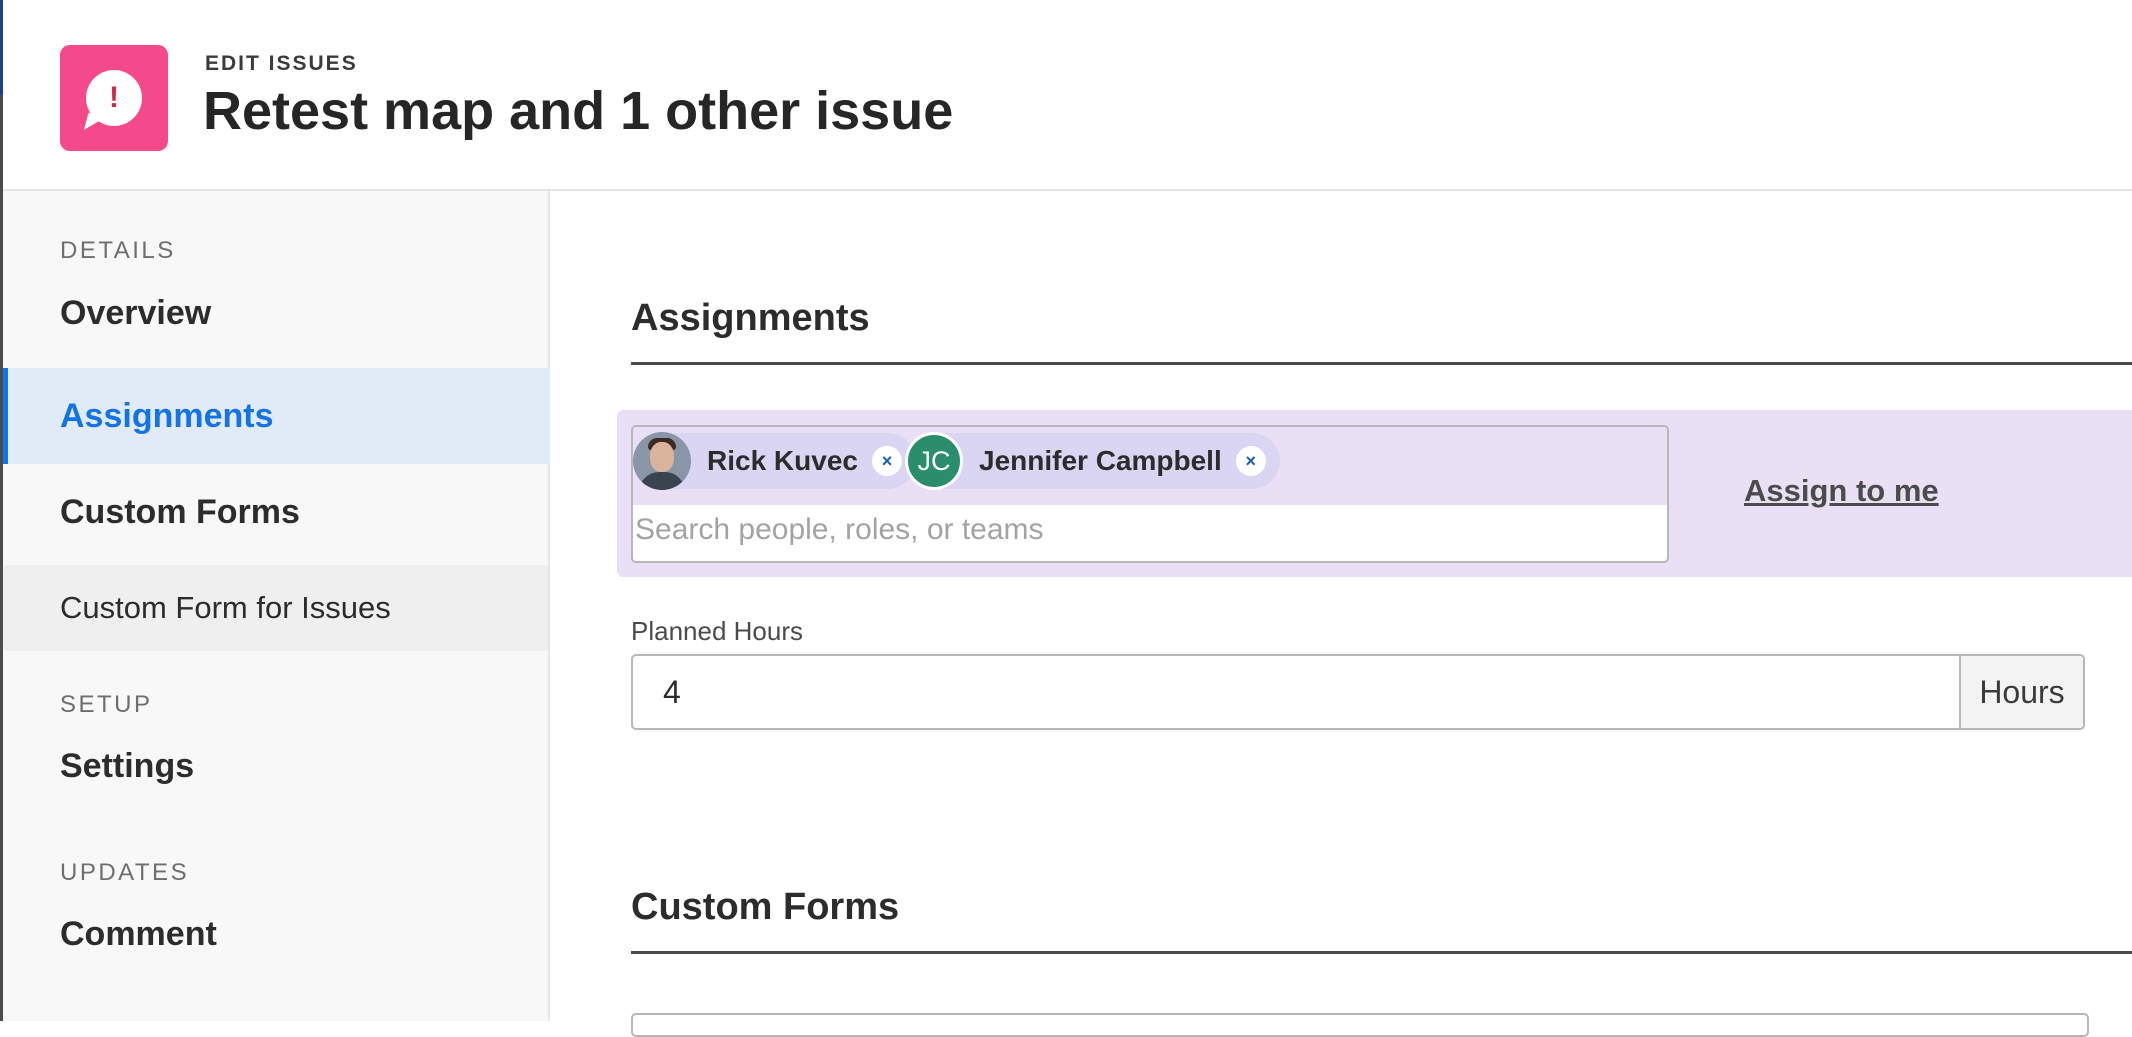 The image size is (2132, 1037). I want to click on section-title-assignments: Assignments, so click(750, 318).